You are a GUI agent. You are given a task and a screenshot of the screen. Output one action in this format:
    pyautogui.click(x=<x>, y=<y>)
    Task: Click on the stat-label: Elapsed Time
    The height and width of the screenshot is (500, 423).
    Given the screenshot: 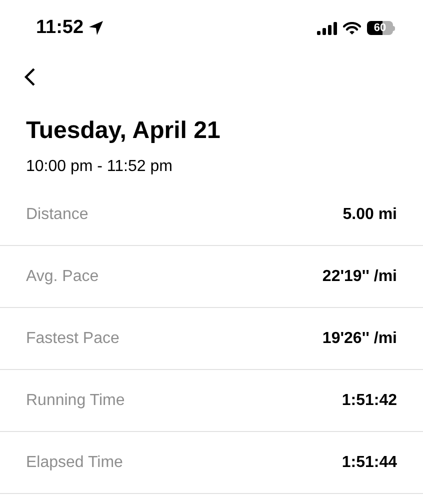 What is the action you would take?
    pyautogui.click(x=74, y=462)
    